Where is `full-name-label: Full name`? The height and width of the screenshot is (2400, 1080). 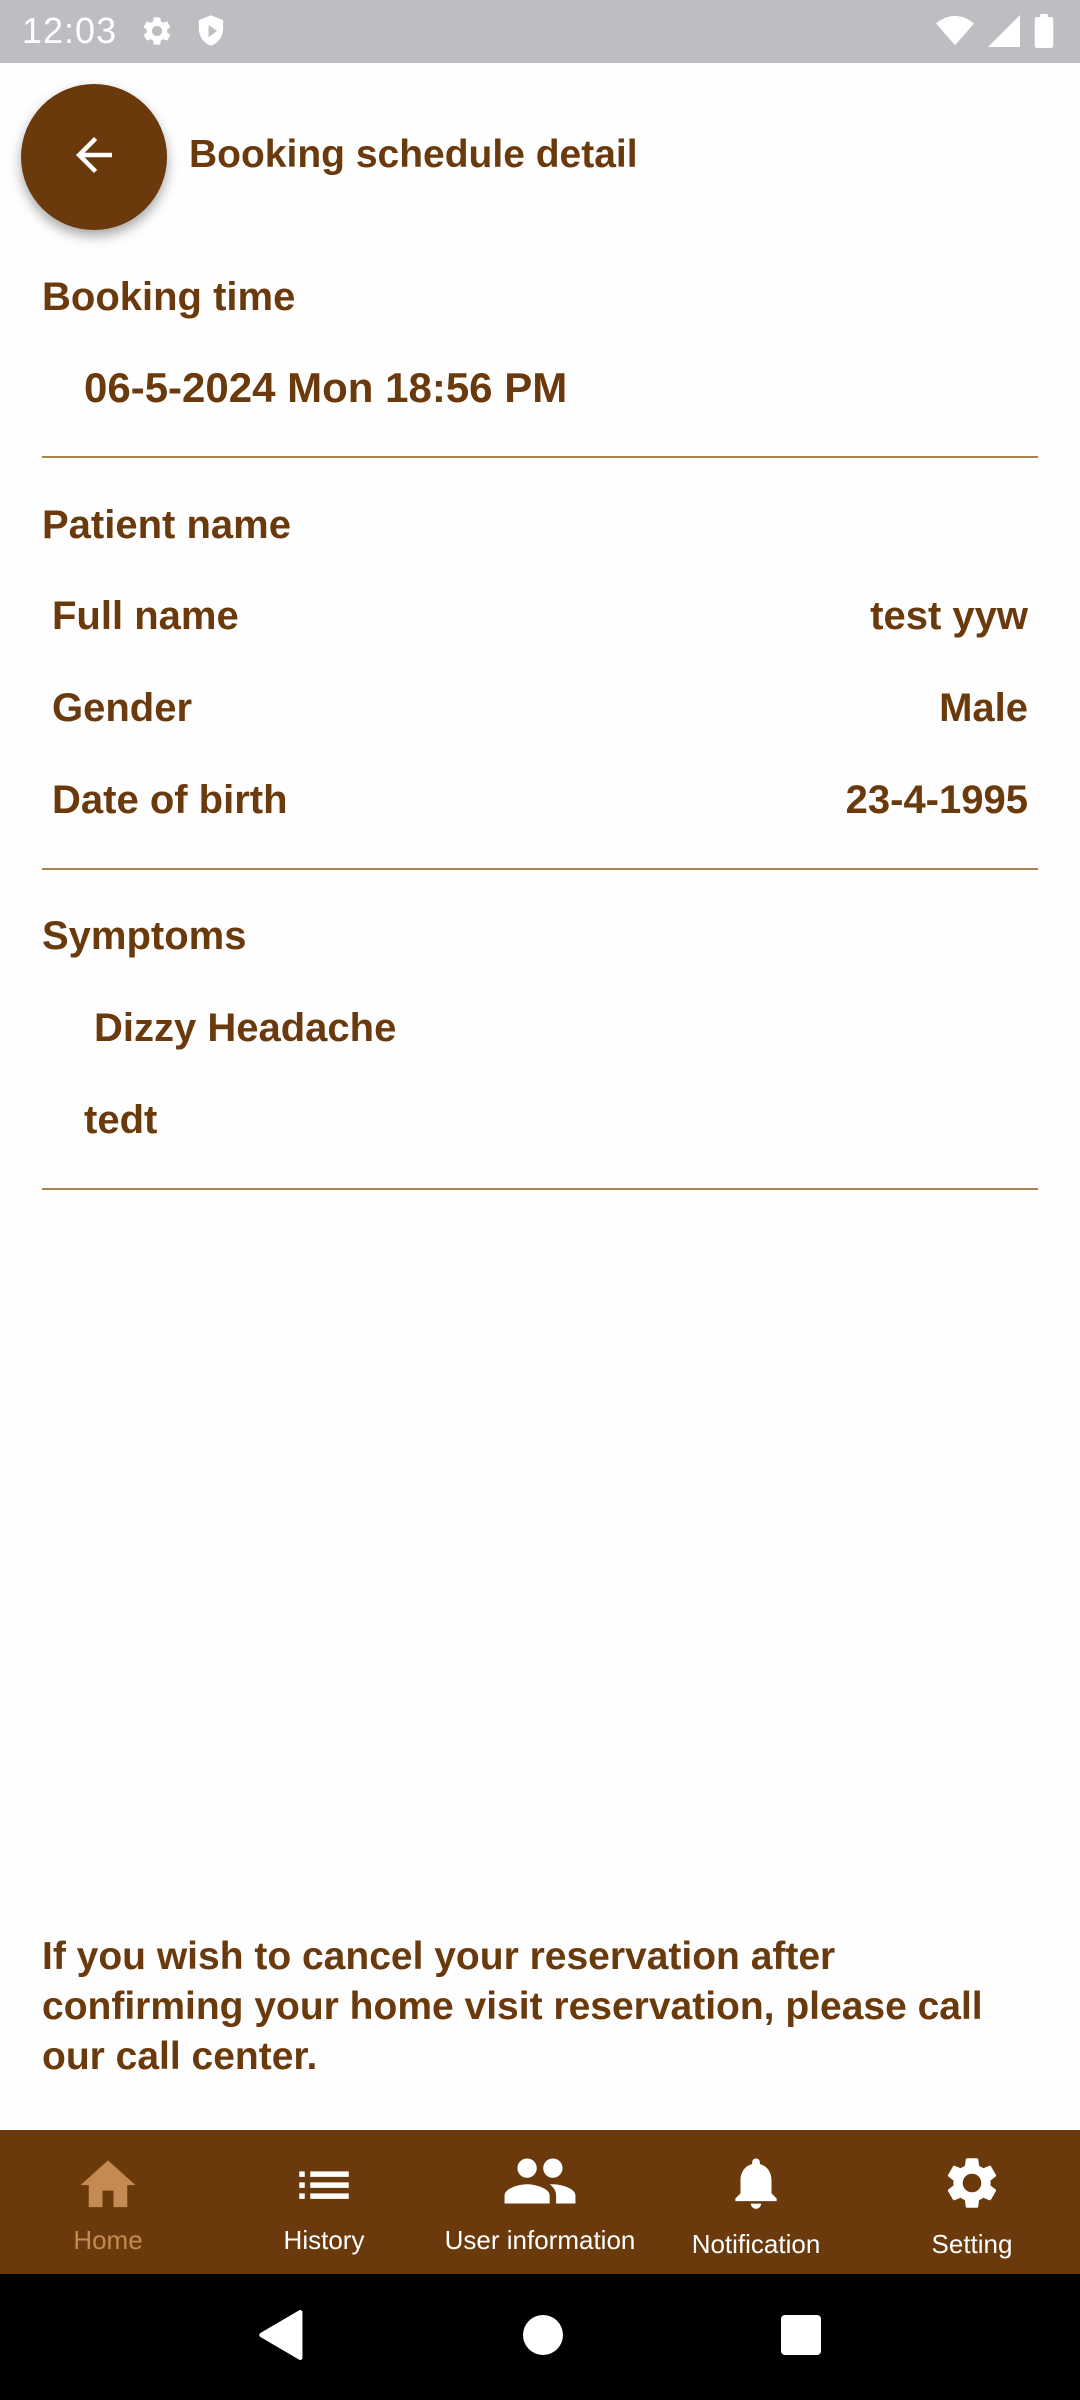 full-name-label: Full name is located at coordinates (145, 616).